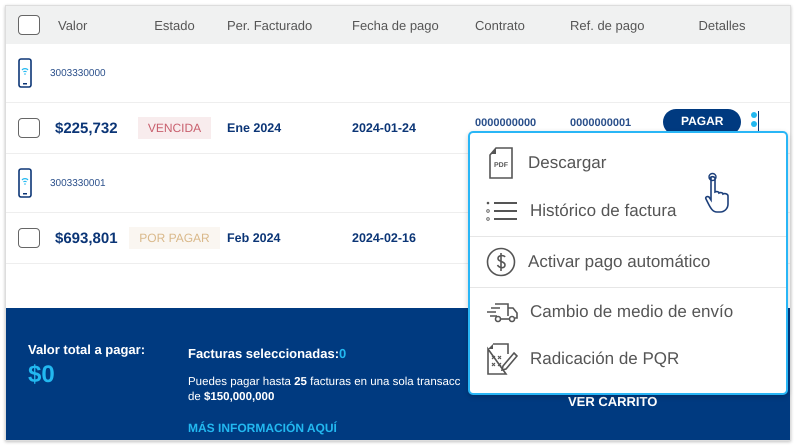  I want to click on menu-item: Activar pago automático, so click(628, 262).